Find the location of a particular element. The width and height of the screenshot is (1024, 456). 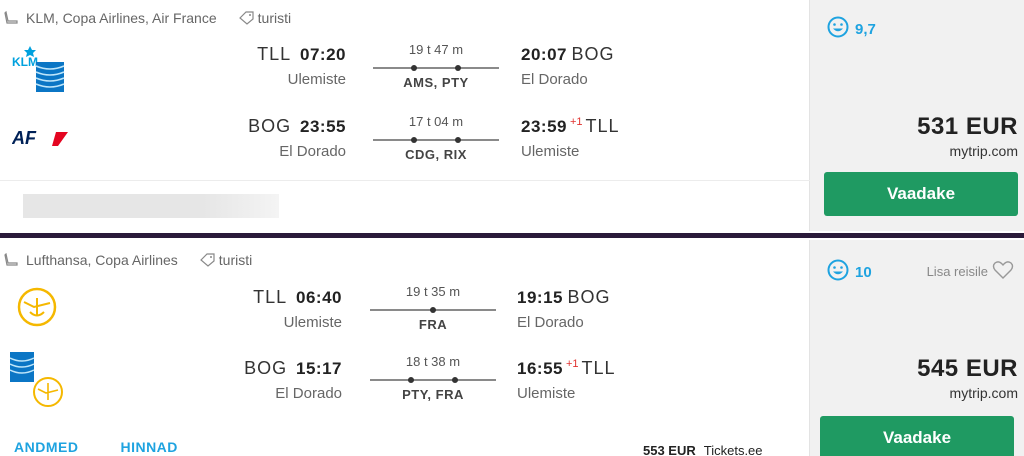

lufthansa-logo is located at coordinates (37, 309).